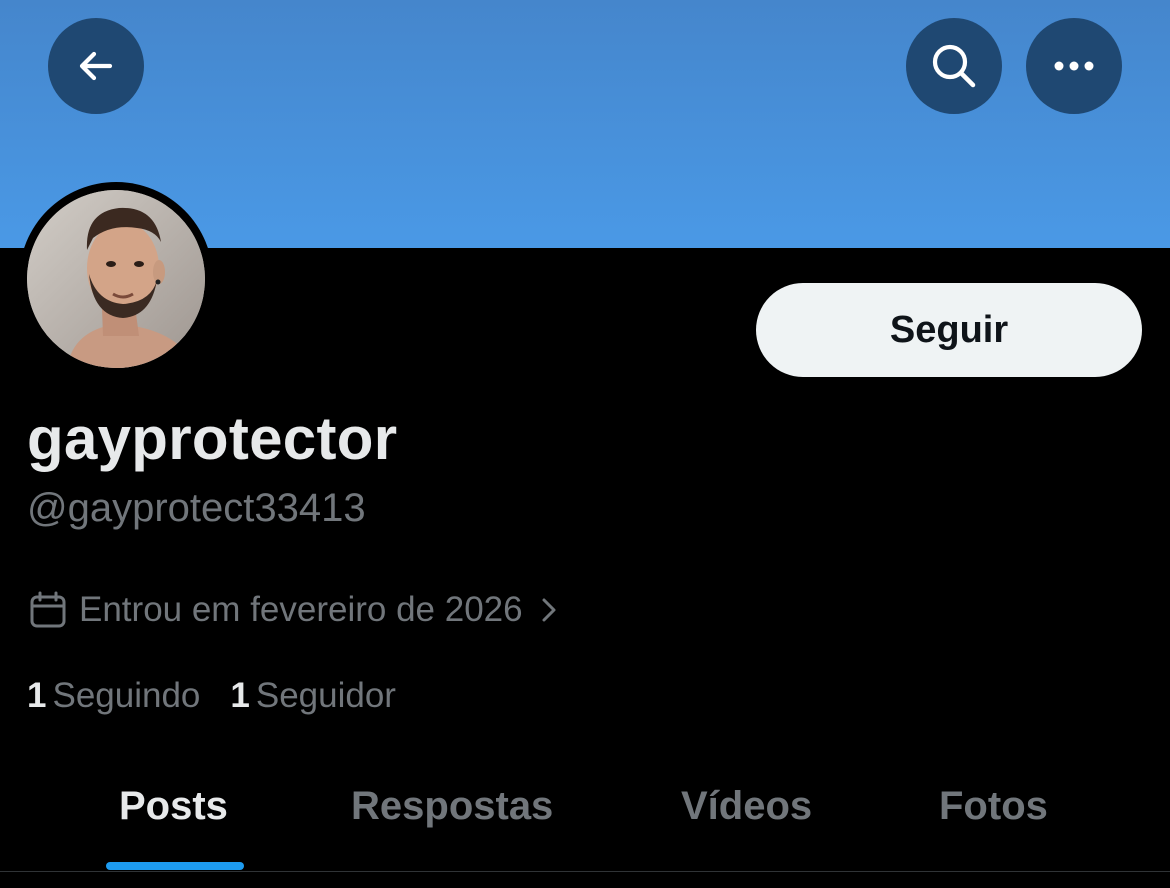 The width and height of the screenshot is (1170, 888). I want to click on followers-stat: 1 Seguidor, so click(313, 696).